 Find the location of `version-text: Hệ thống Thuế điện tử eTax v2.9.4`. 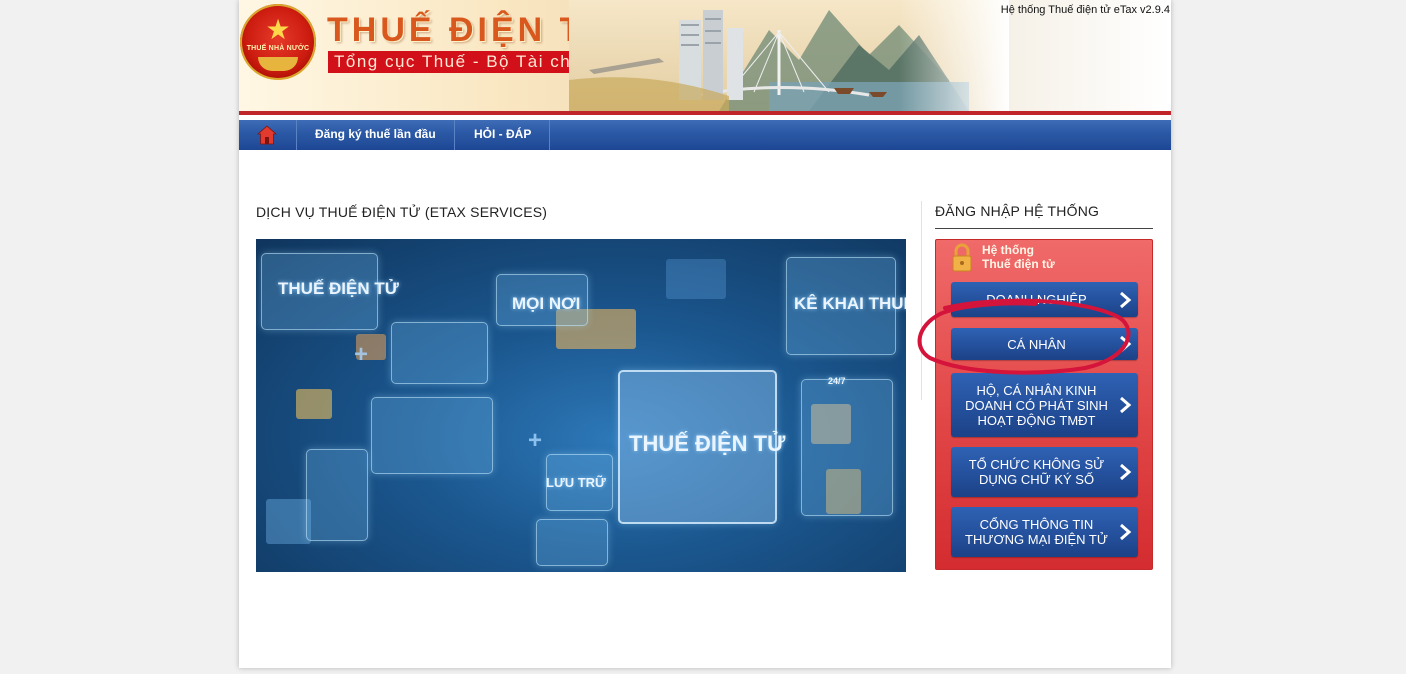

version-text: Hệ thống Thuế điện tử eTax v2.9.4 is located at coordinates (1085, 10).